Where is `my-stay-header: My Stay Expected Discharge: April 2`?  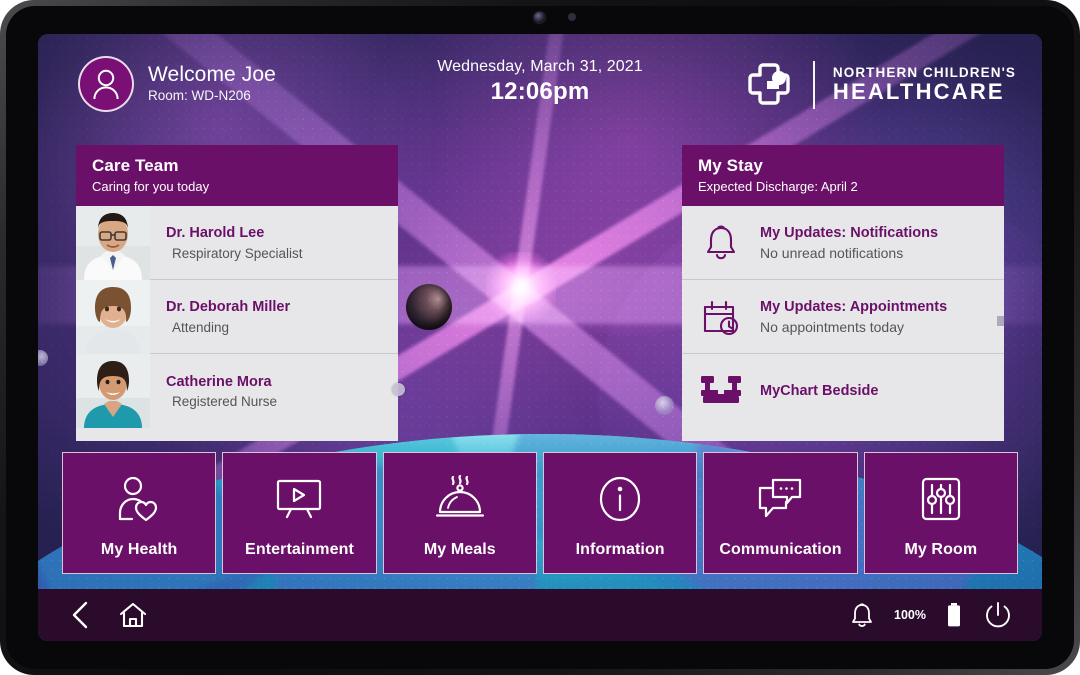
my-stay-header: My Stay Expected Discharge: April 2 is located at coordinates (843, 175).